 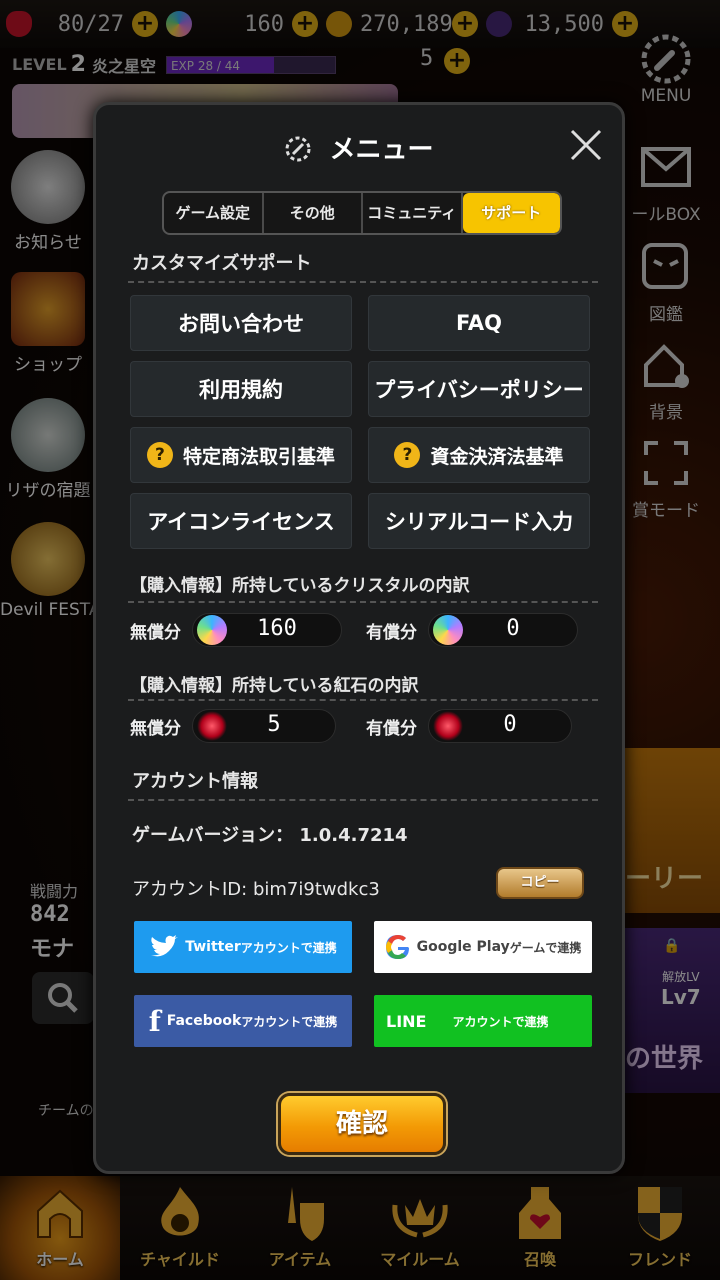 I want to click on close-button, so click(x=586, y=145).